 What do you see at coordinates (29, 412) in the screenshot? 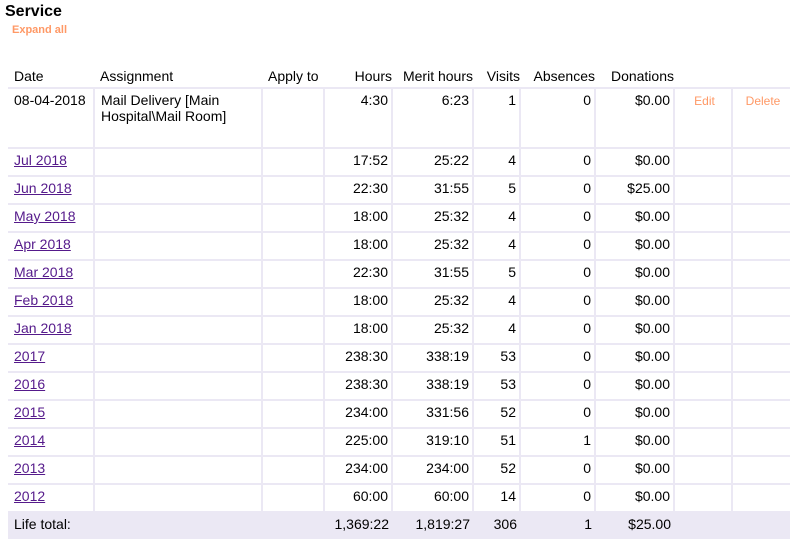
I see `period-link: 2015` at bounding box center [29, 412].